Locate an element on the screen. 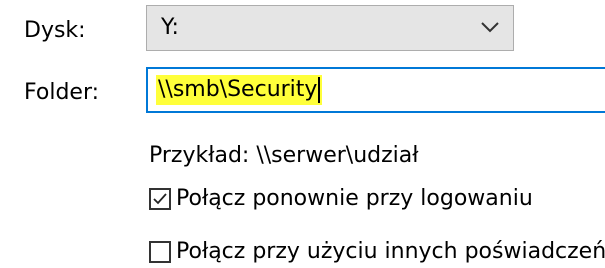  reconnect-checkbox-label: Połącz ponownie przy logowaniu is located at coordinates (354, 199).